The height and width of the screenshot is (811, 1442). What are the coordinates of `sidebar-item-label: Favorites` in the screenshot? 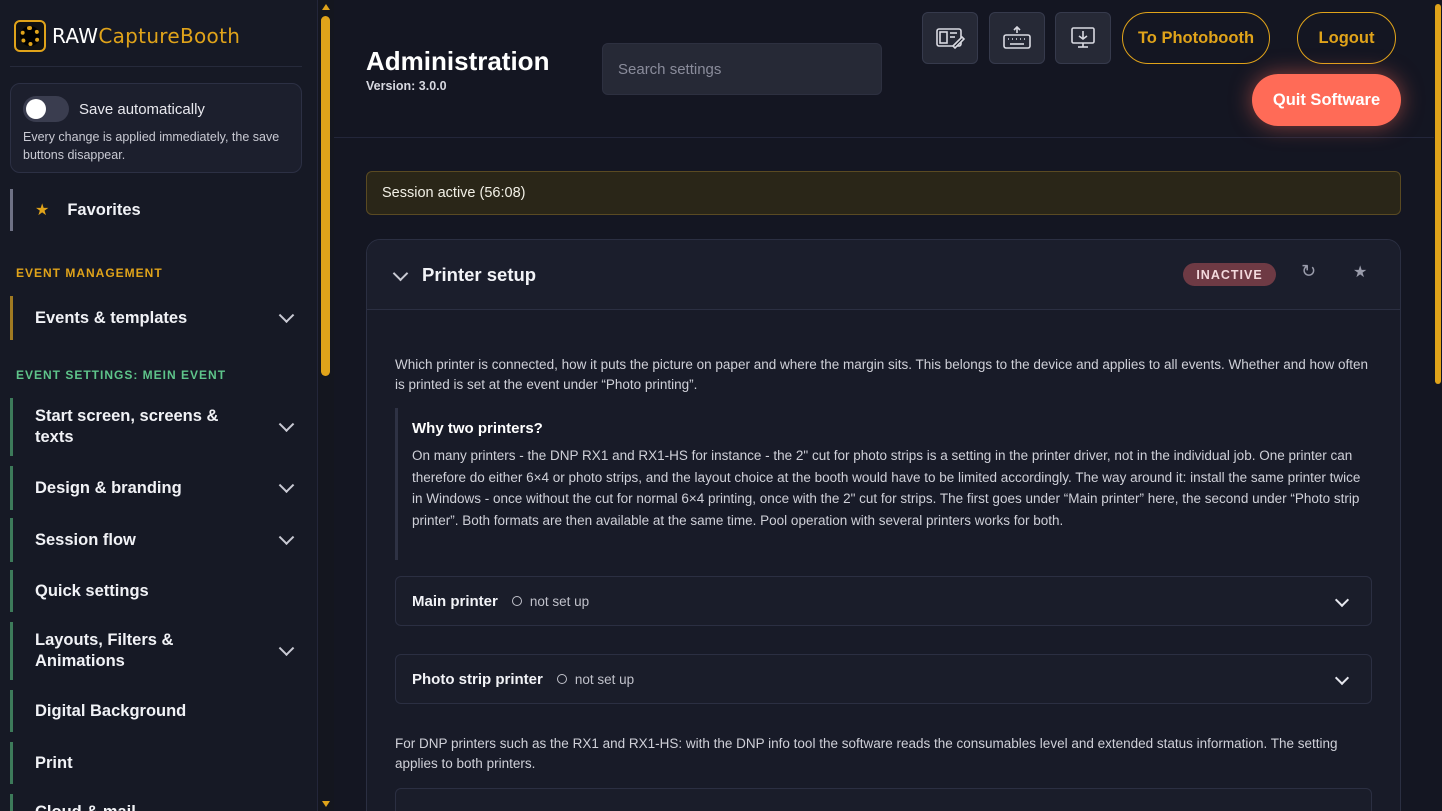 It's located at (104, 209).